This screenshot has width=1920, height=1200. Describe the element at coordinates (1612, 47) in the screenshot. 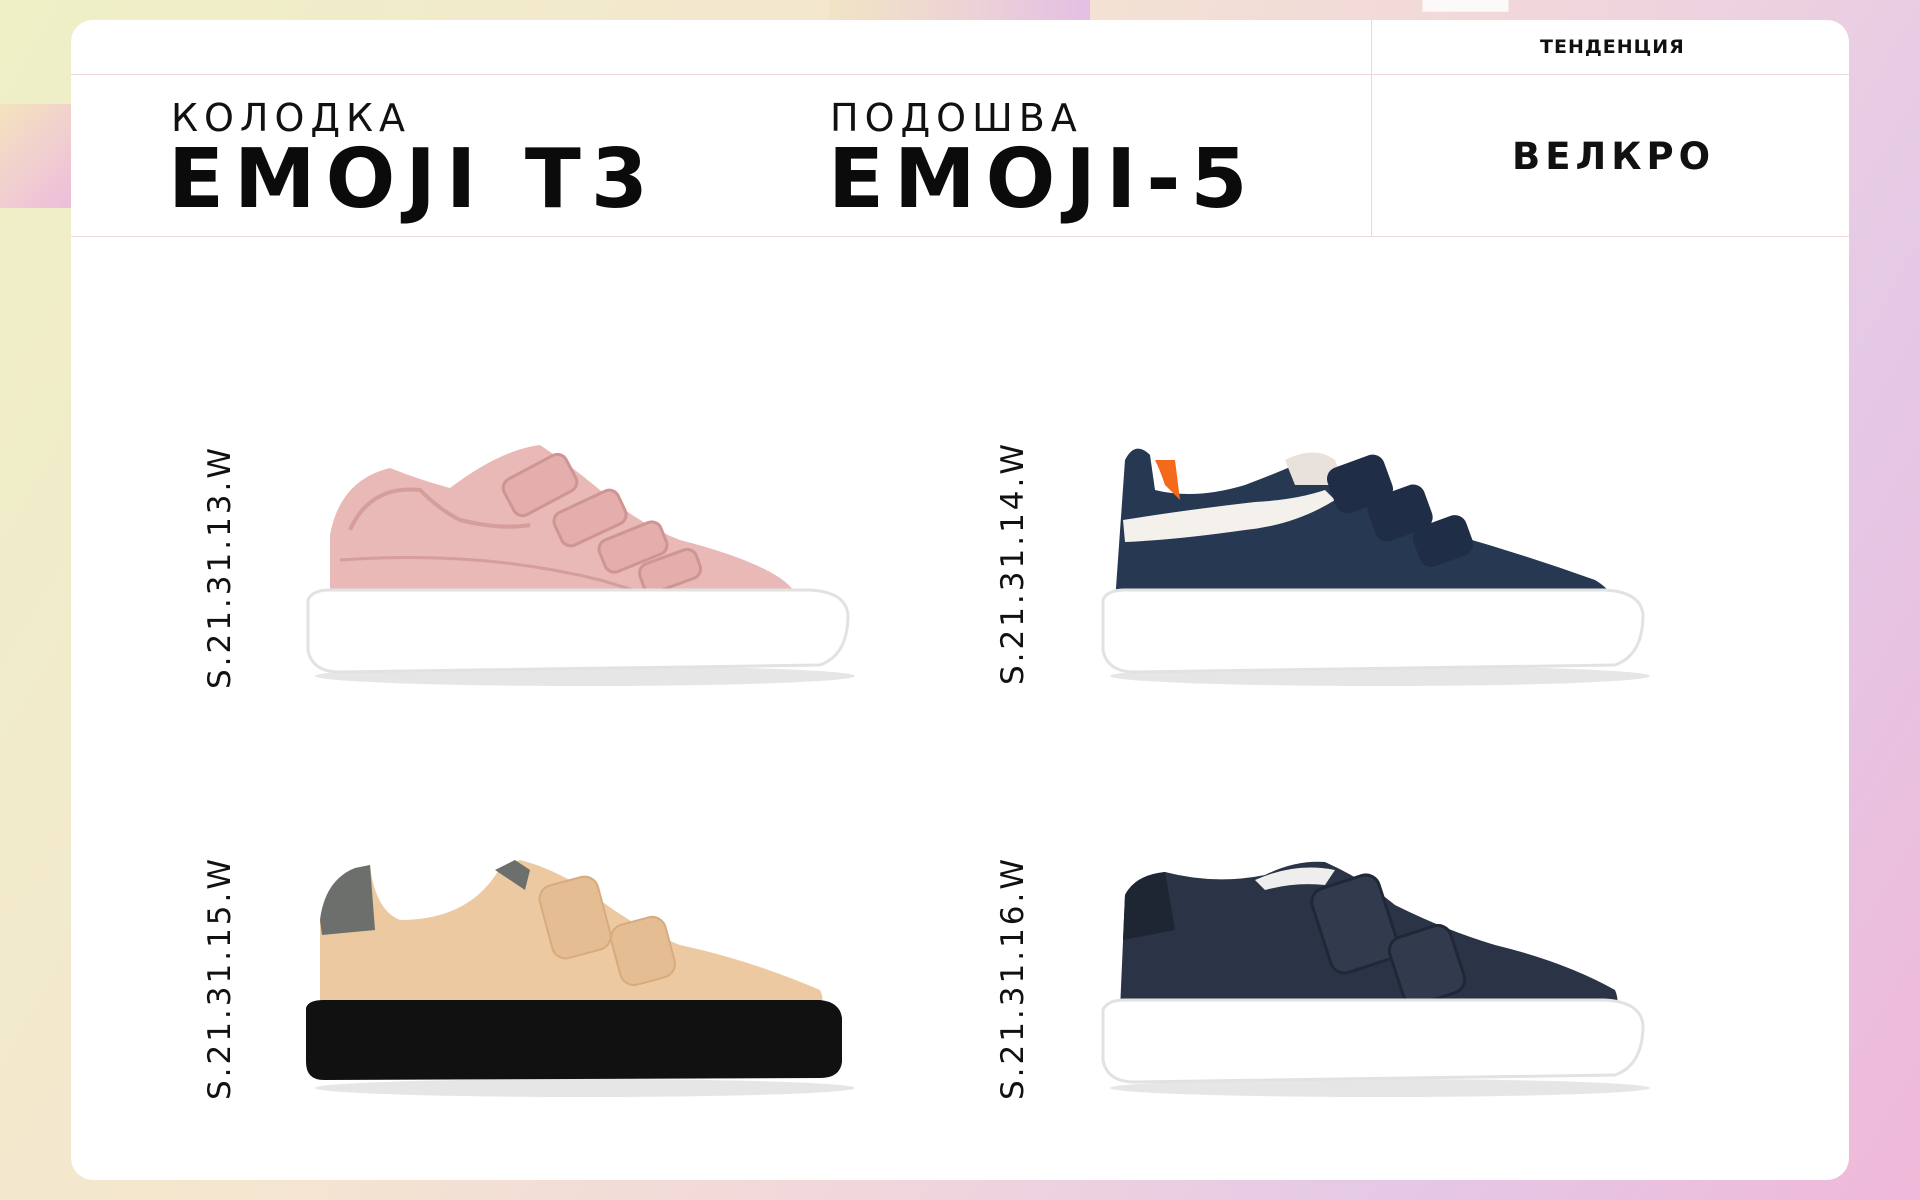

I see `trend-label: ТЕНДЕНЦИЯ` at that location.